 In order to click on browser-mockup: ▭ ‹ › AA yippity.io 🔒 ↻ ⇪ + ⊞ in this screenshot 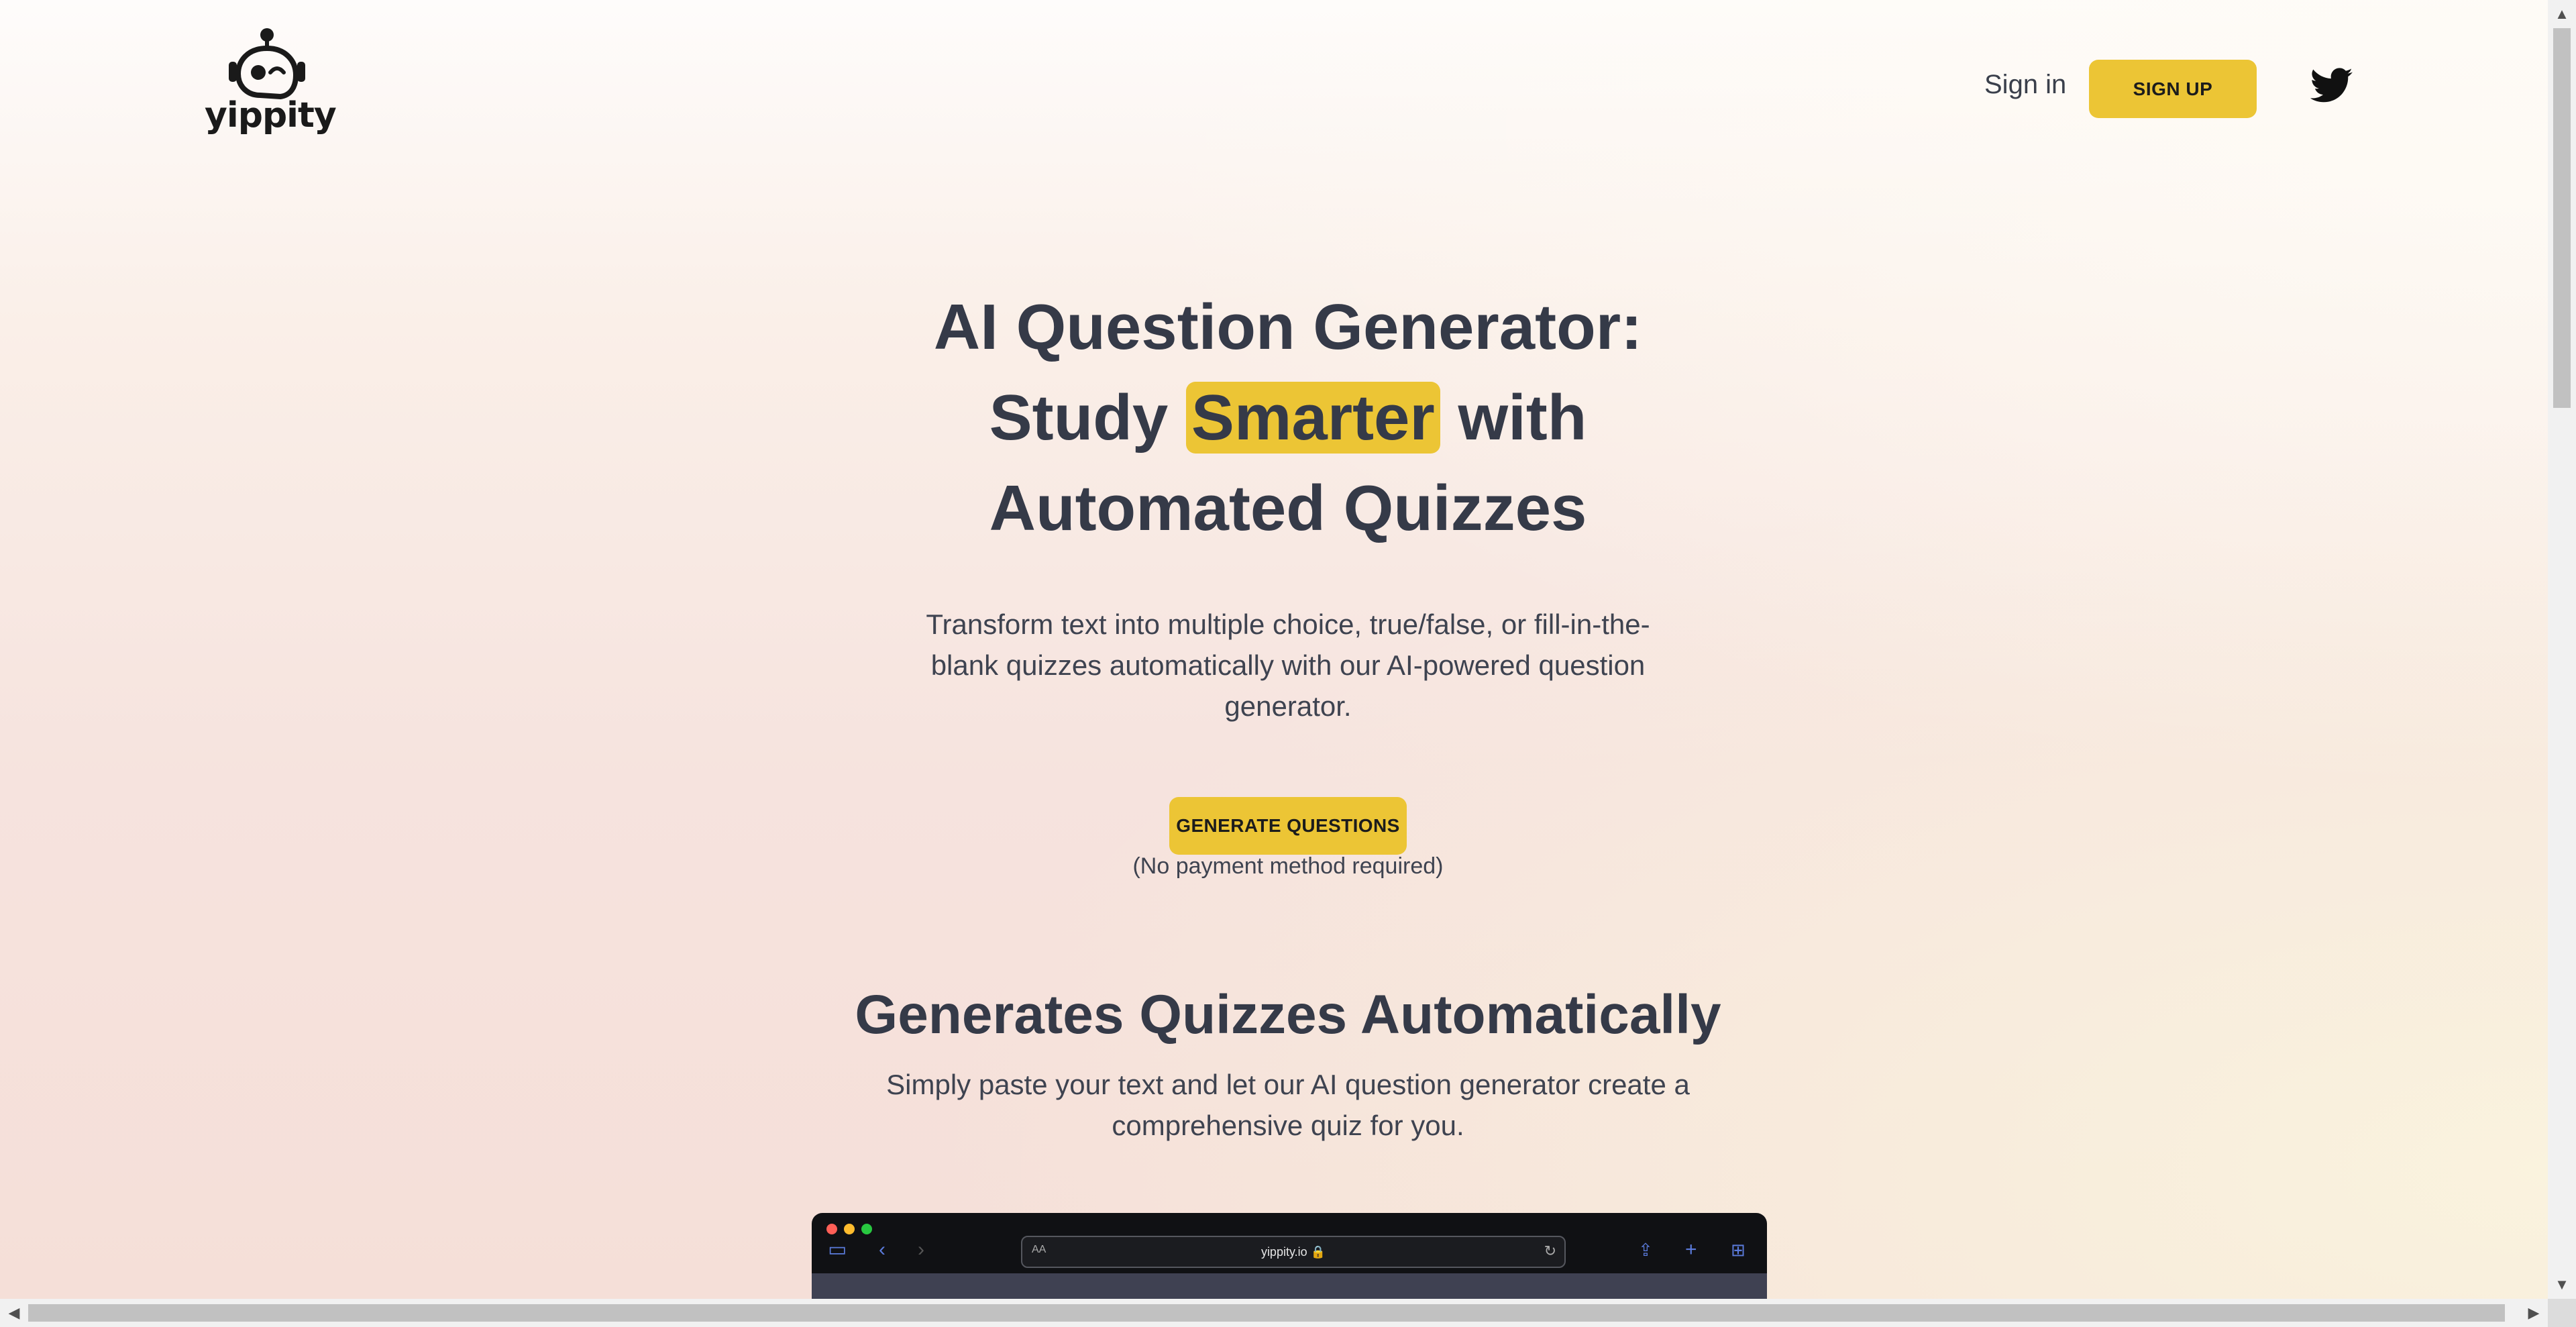, I will do `click(1289, 1256)`.